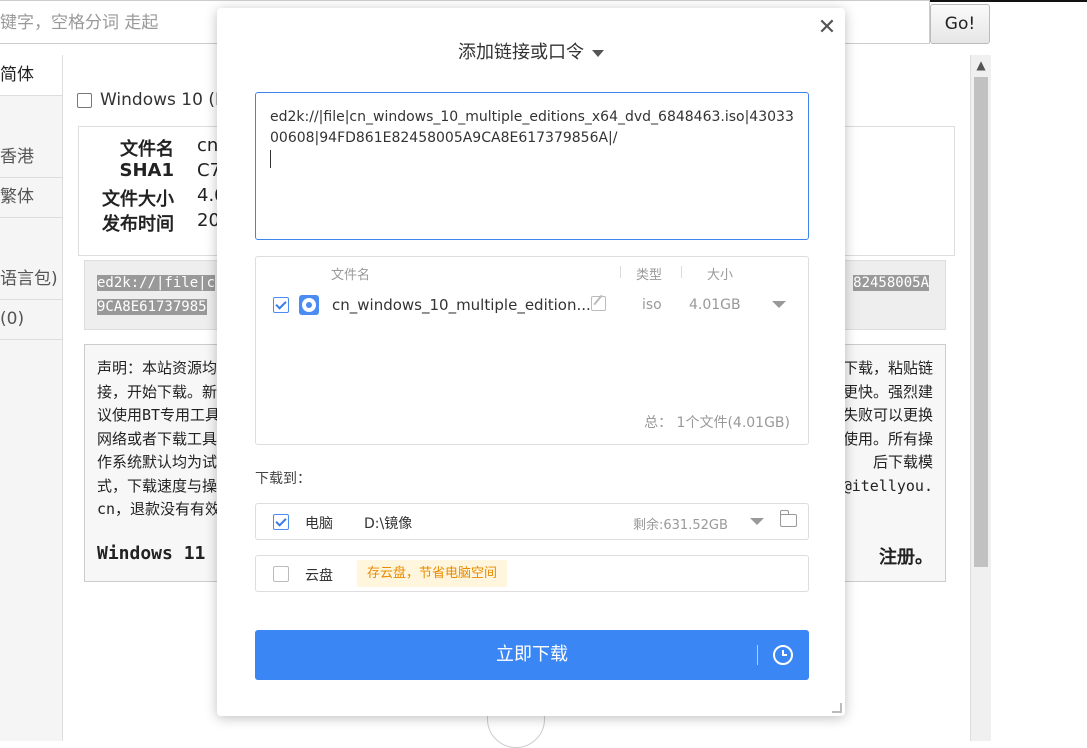  Describe the element at coordinates (887, 391) in the screenshot. I see `notice-line: 更快。强烈建` at that location.